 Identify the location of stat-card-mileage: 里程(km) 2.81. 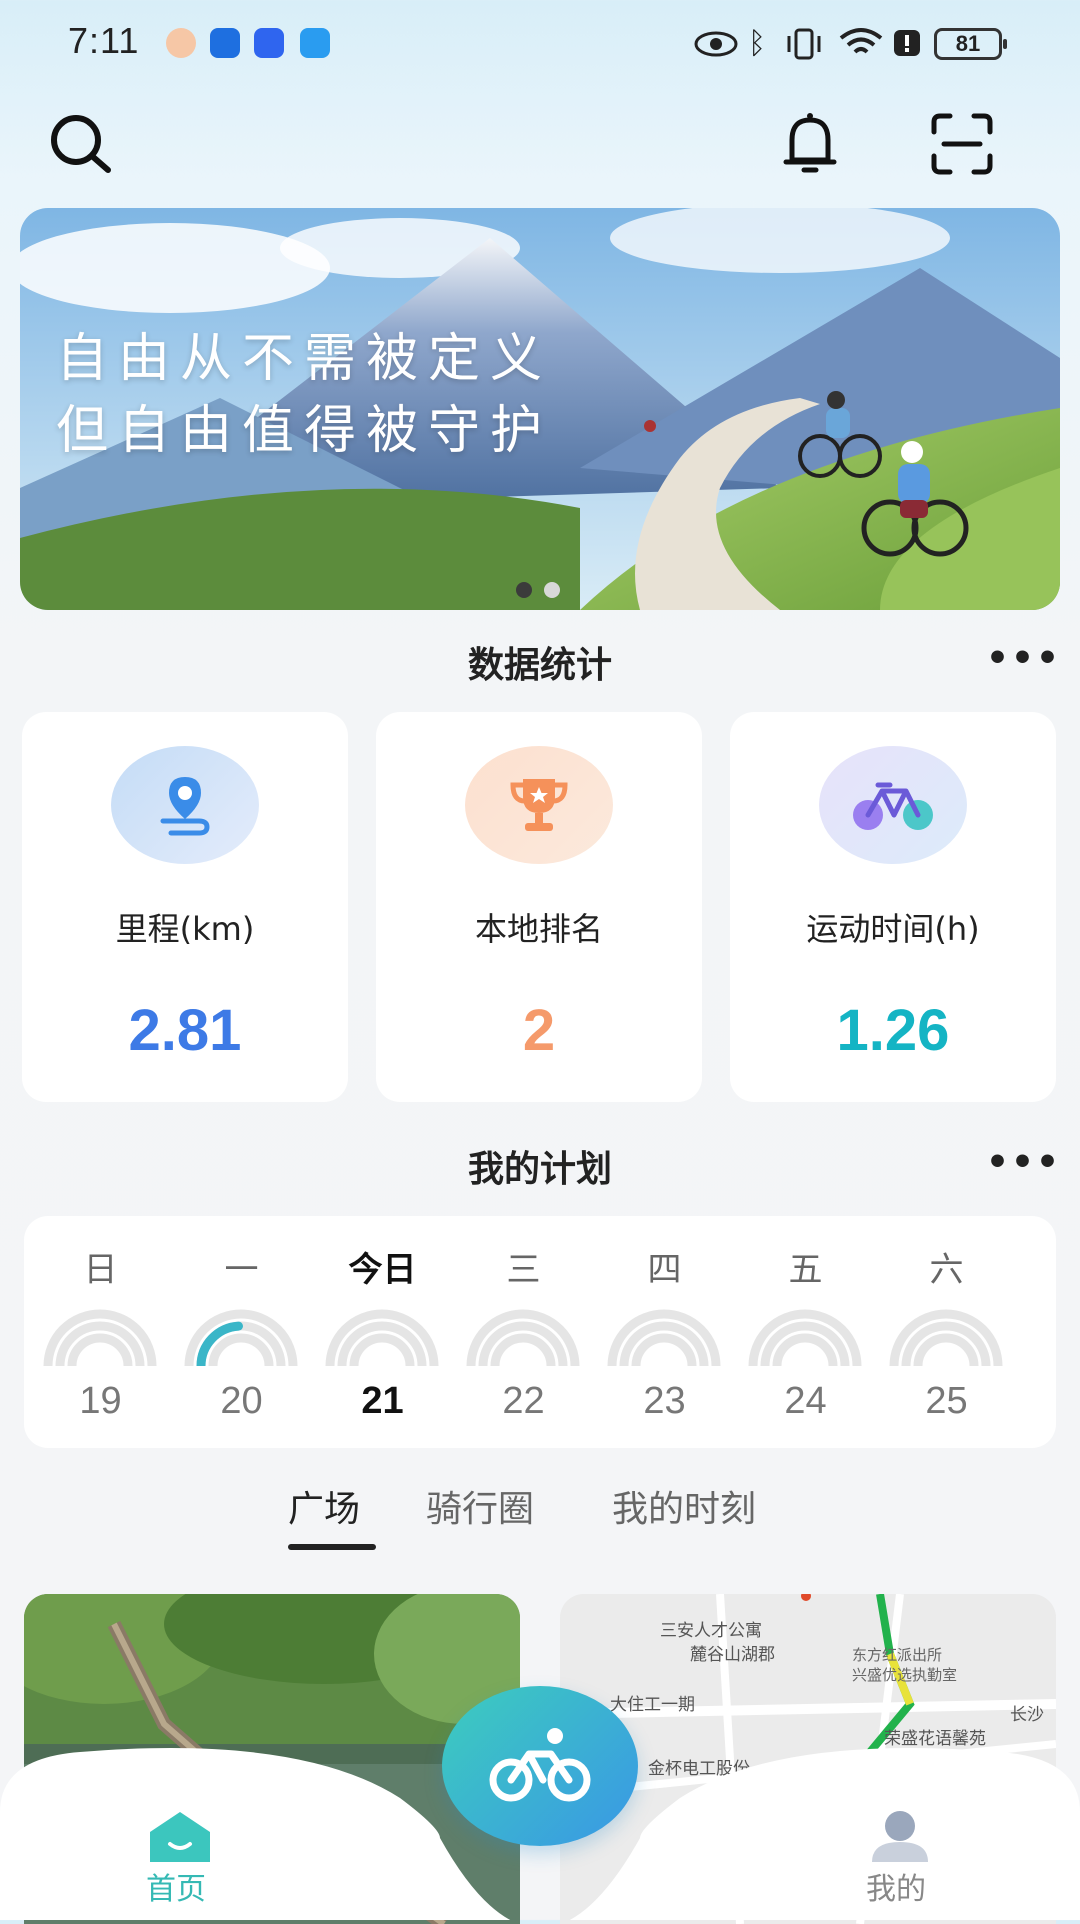
(185, 907).